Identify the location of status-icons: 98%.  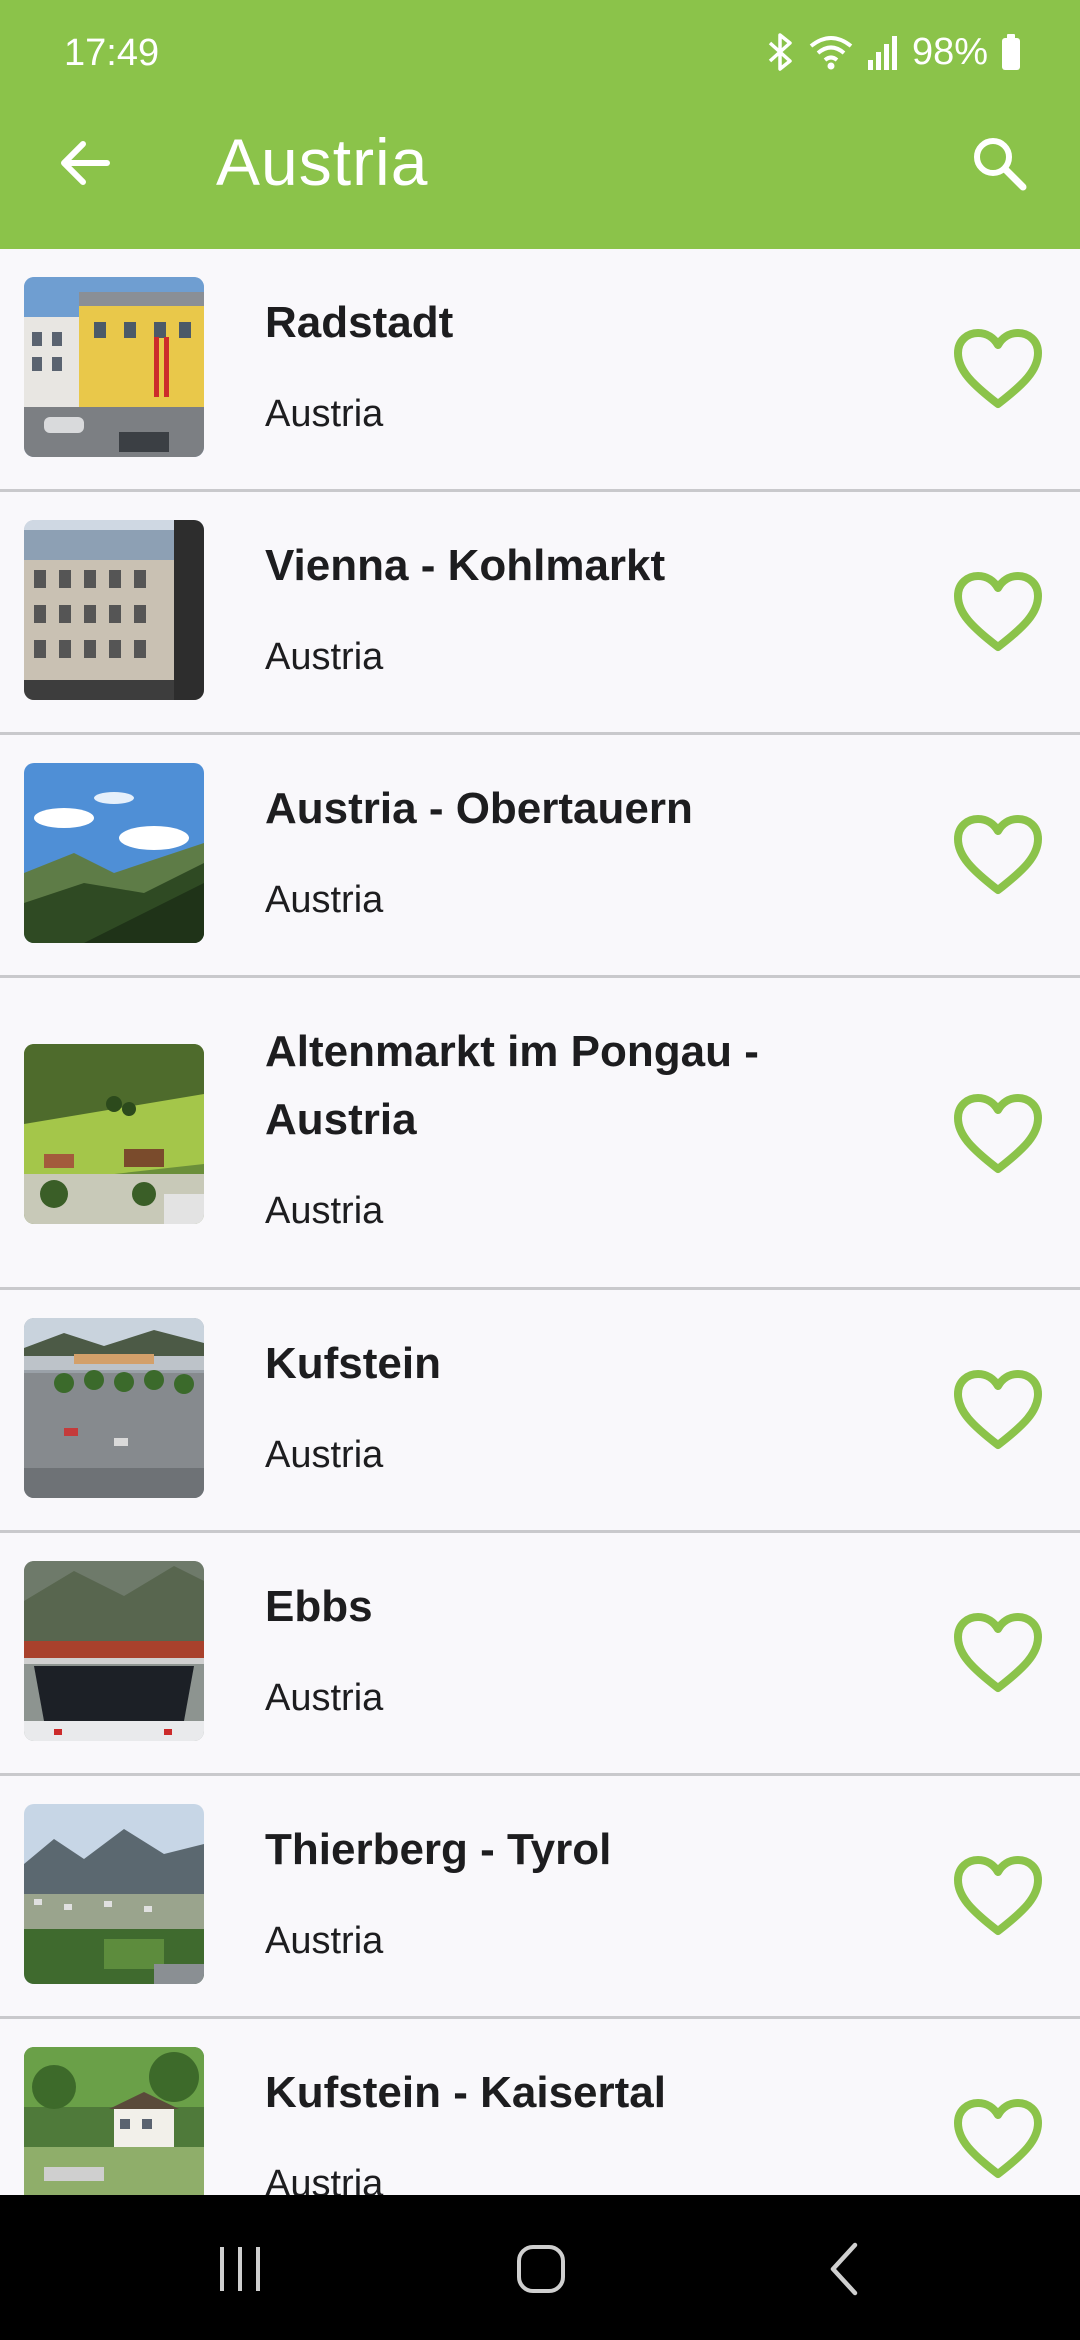
(894, 52).